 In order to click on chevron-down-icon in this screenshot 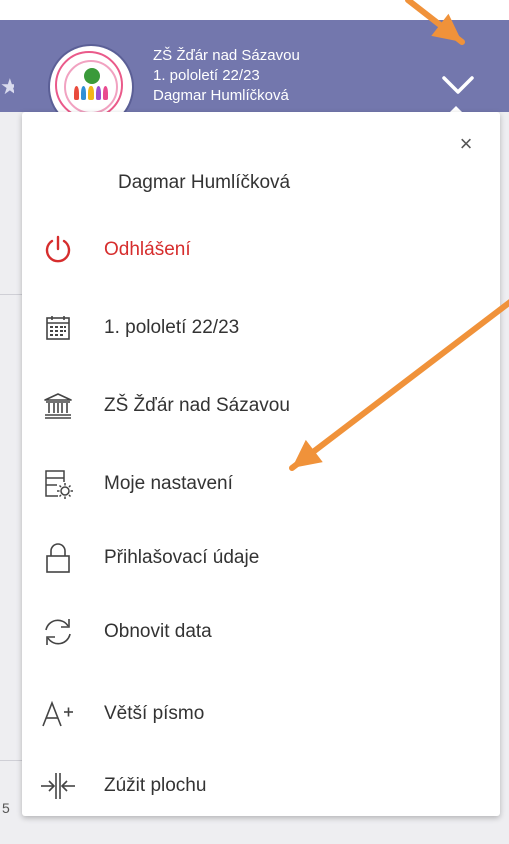, I will do `click(458, 85)`.